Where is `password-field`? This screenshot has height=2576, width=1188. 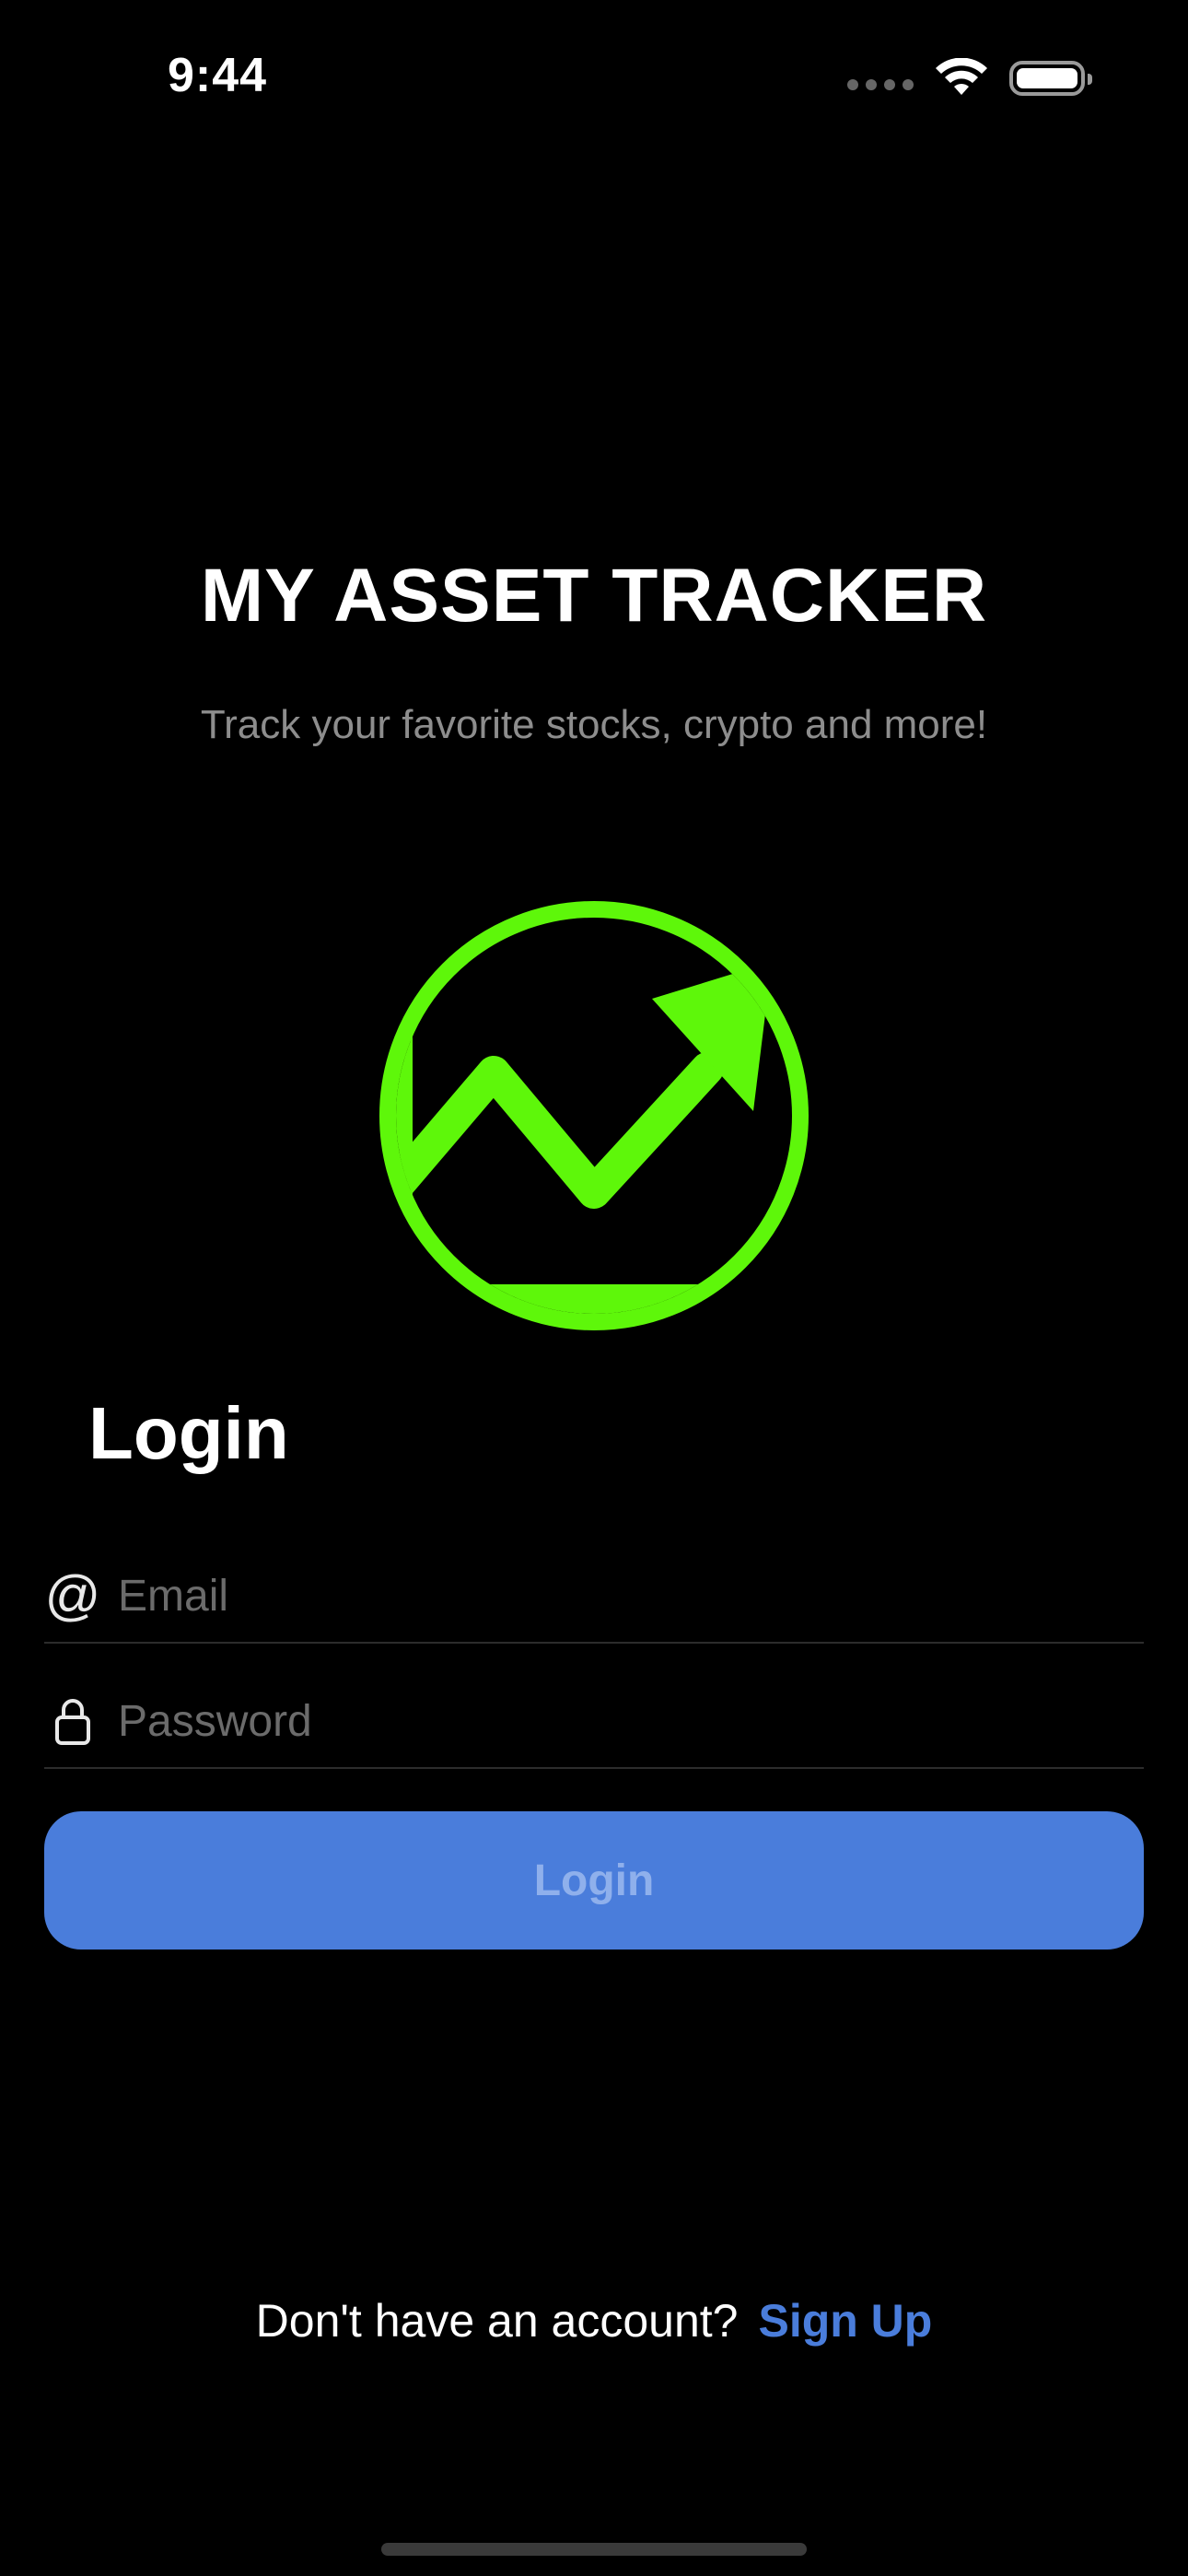 password-field is located at coordinates (594, 1722).